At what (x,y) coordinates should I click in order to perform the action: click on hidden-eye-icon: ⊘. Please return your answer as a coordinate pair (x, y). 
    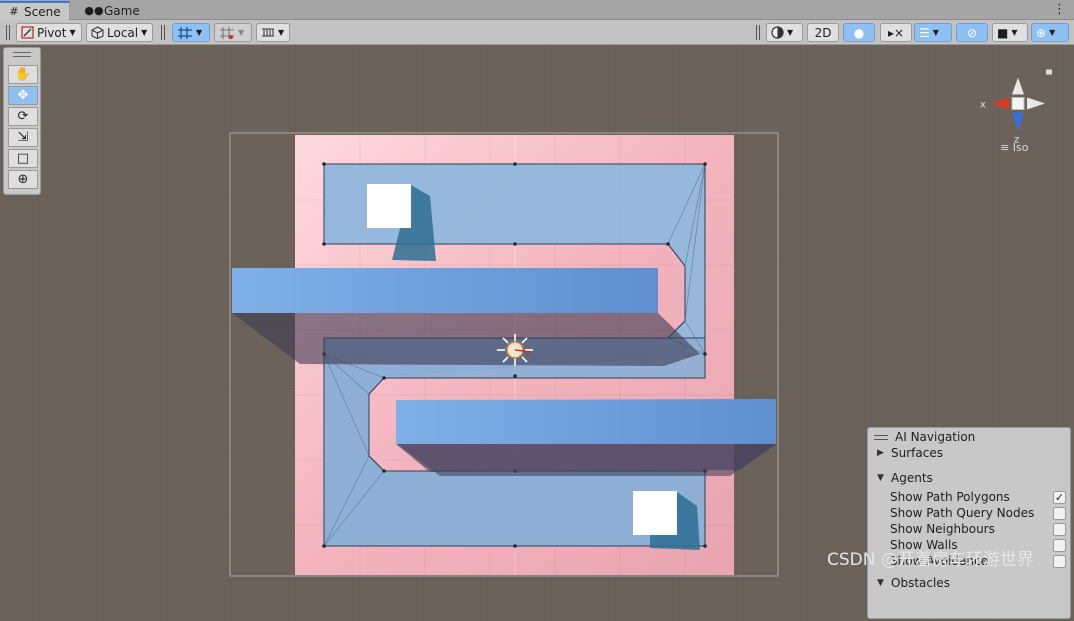
    Looking at the image, I should click on (972, 32).